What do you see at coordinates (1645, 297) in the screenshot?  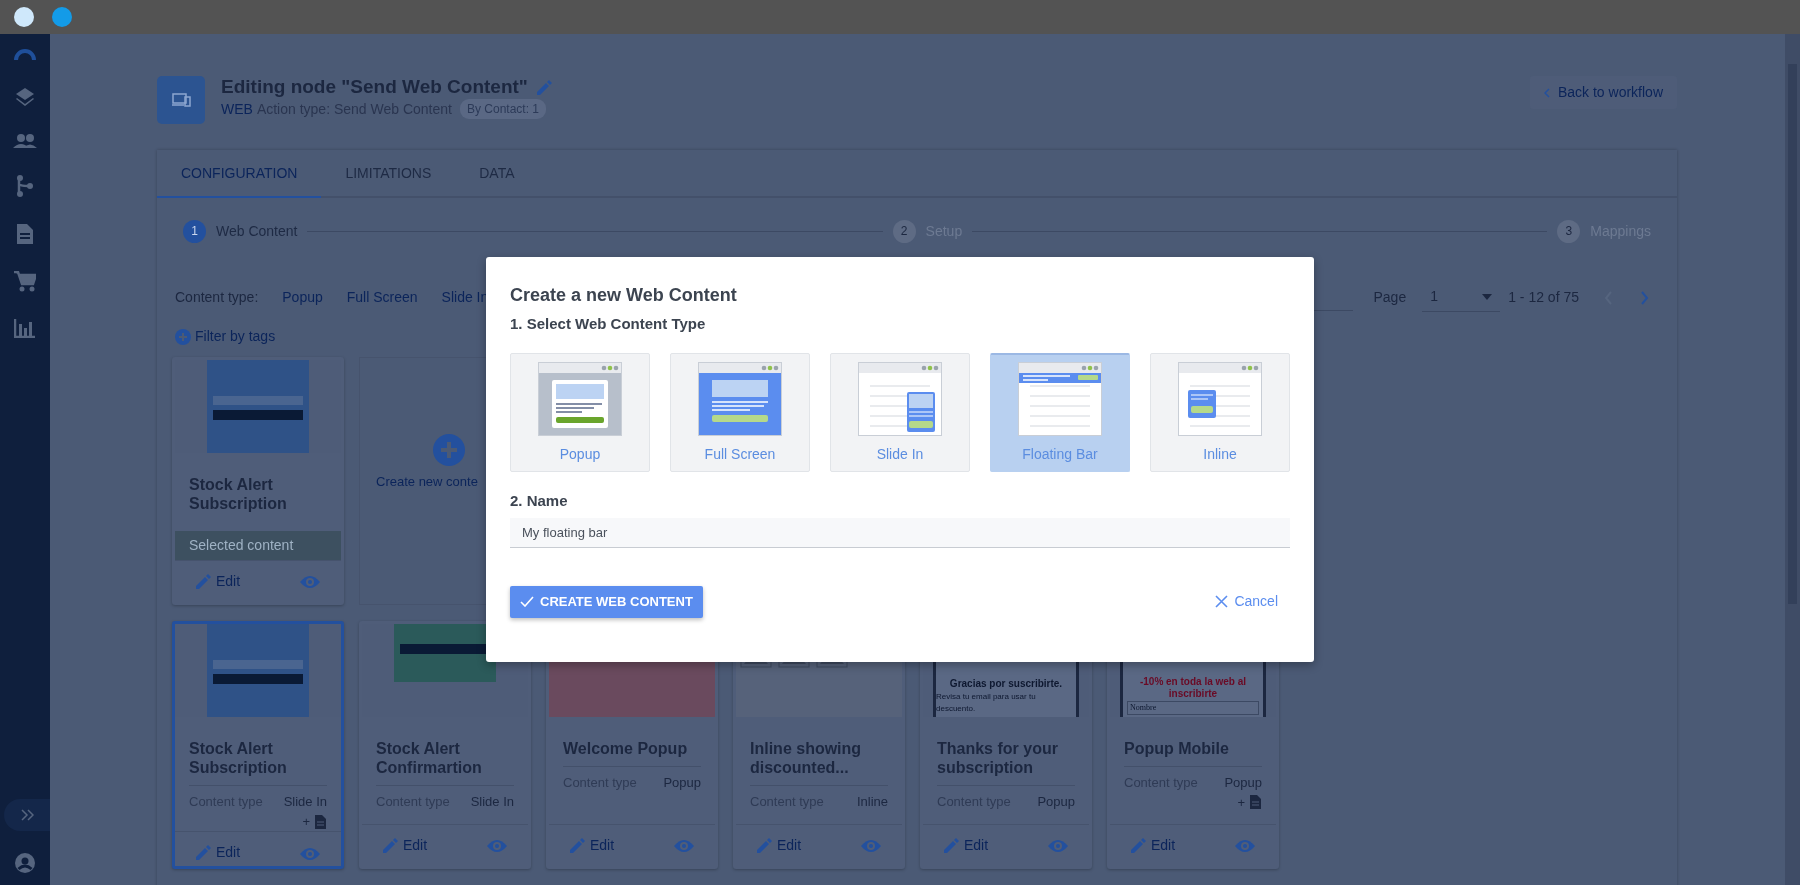 I see `chevron-right-icon` at bounding box center [1645, 297].